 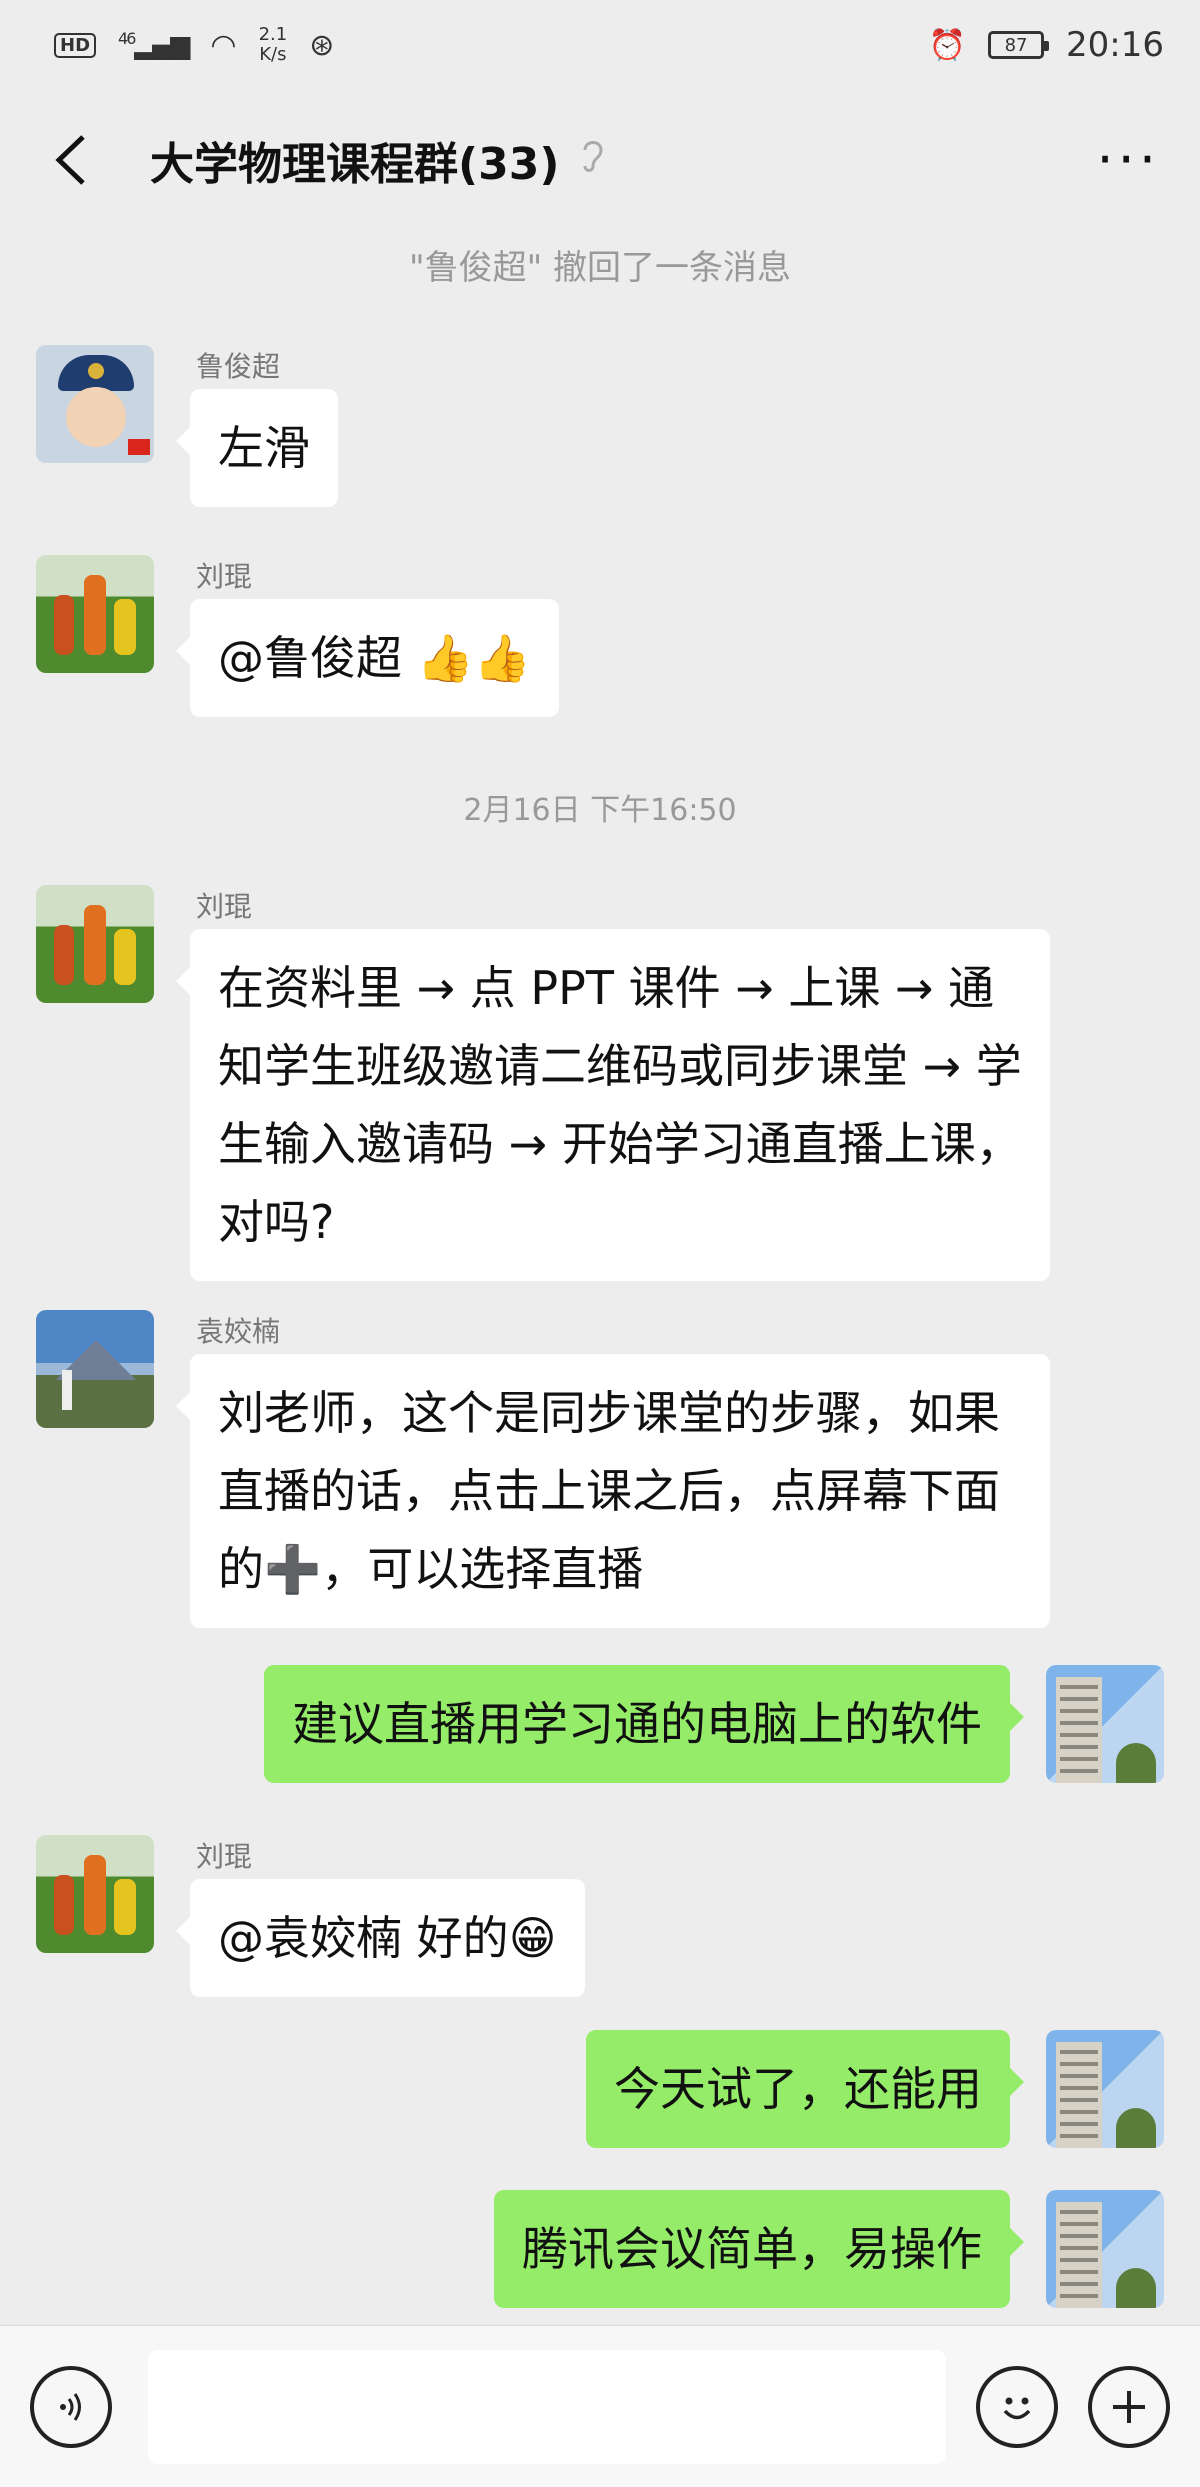 I want to click on status-right: ⏰ 87 20:16, so click(x=1046, y=45).